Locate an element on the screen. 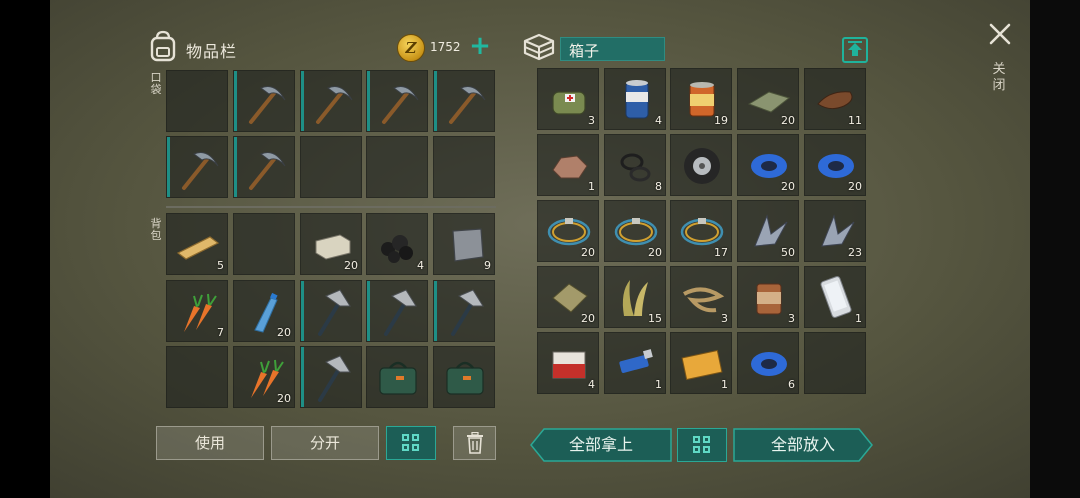  pickaxe-icon is located at coordinates (267, 171).